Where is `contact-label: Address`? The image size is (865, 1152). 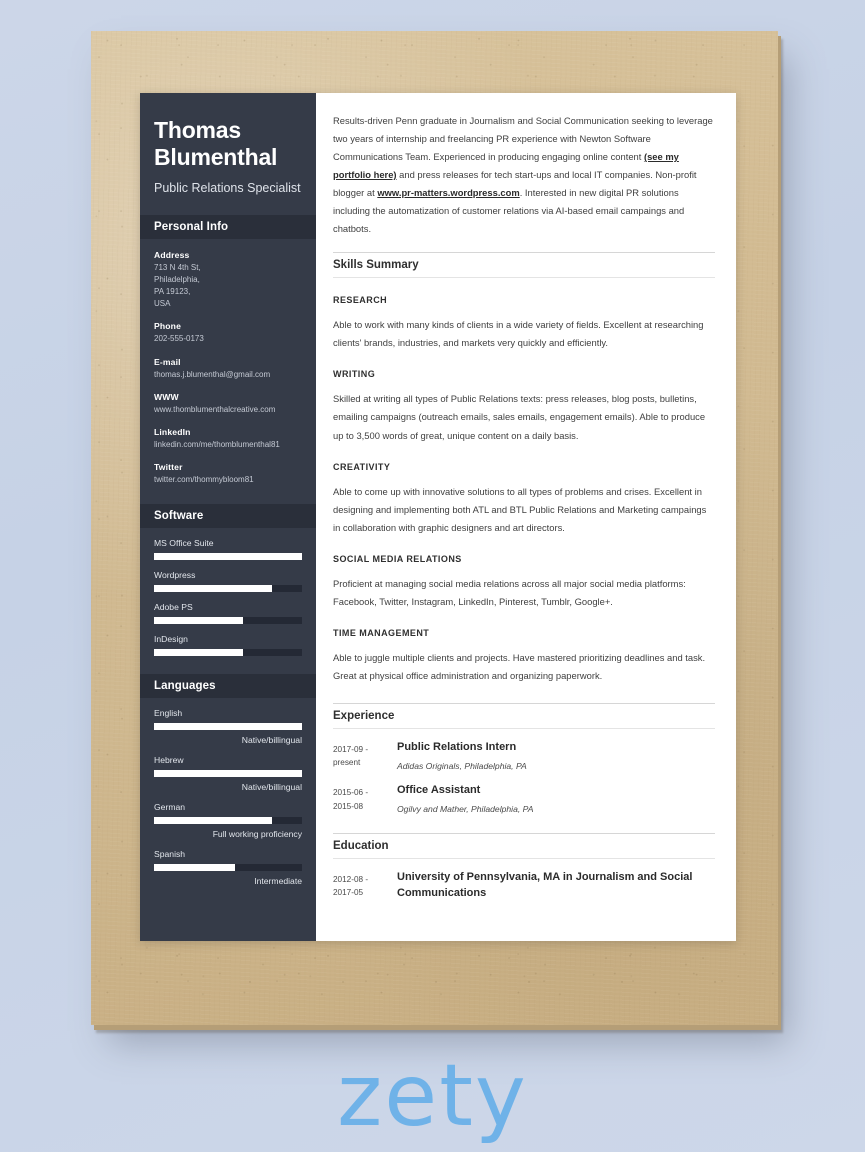
contact-label: Address is located at coordinates (172, 254).